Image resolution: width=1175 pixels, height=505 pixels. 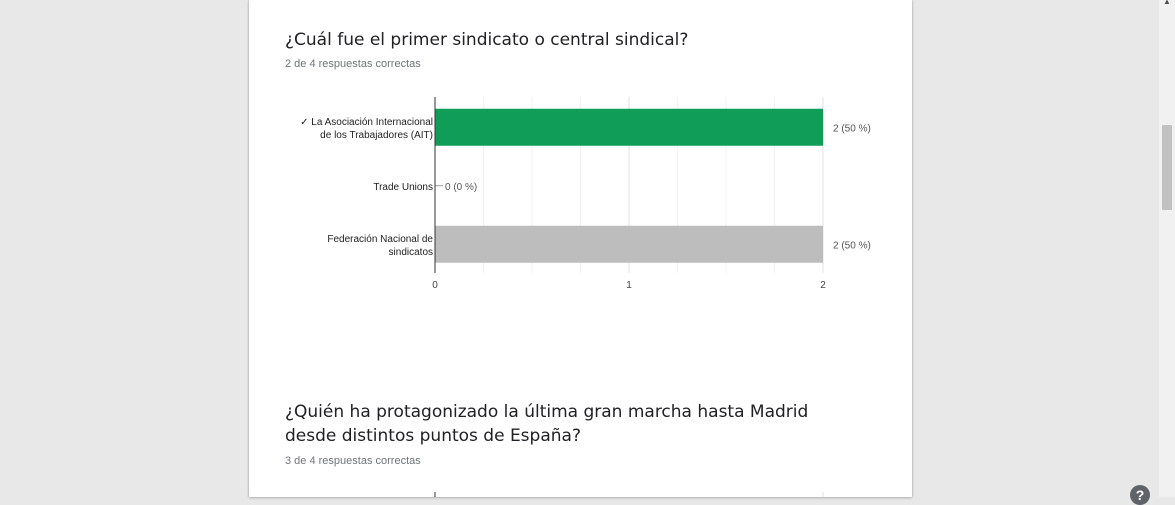 I want to click on vertical-scrollbar: ▲, so click(x=1167, y=248).